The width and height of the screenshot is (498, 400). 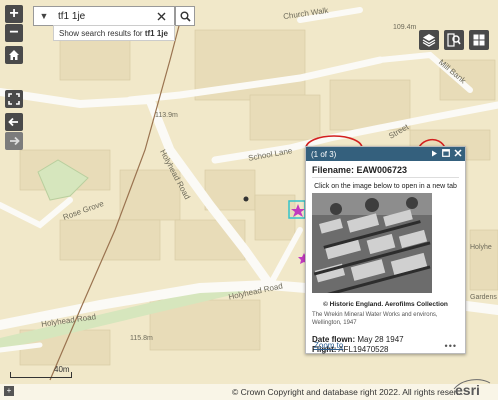 I want to click on arrow-left-icon, so click(x=13, y=122).